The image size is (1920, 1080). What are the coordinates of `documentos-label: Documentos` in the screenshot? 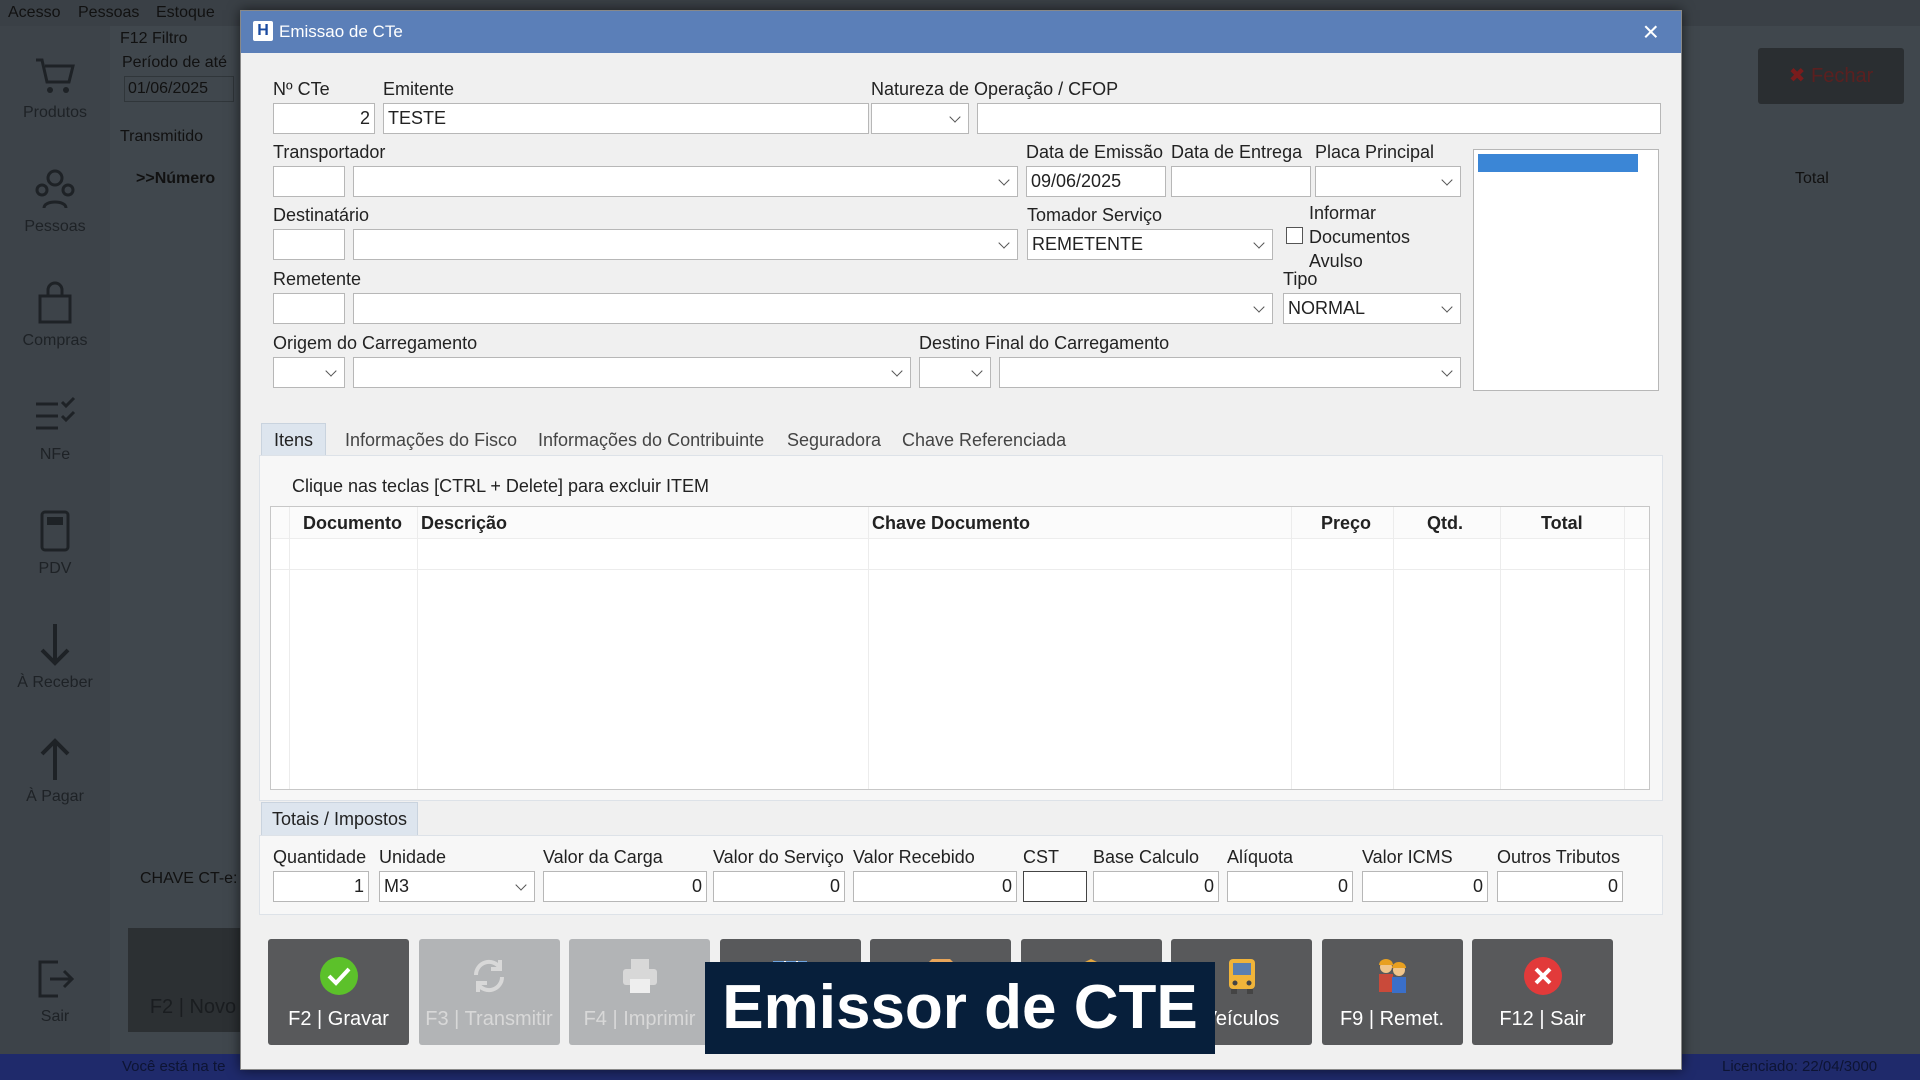 It's located at (1360, 237).